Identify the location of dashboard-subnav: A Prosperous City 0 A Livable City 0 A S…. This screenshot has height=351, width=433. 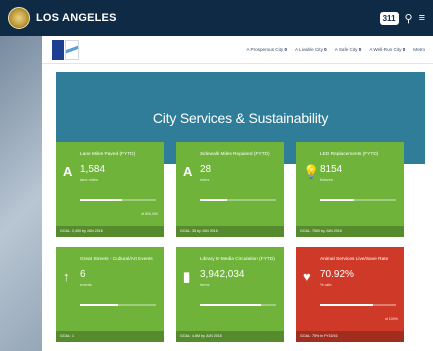
(237, 50).